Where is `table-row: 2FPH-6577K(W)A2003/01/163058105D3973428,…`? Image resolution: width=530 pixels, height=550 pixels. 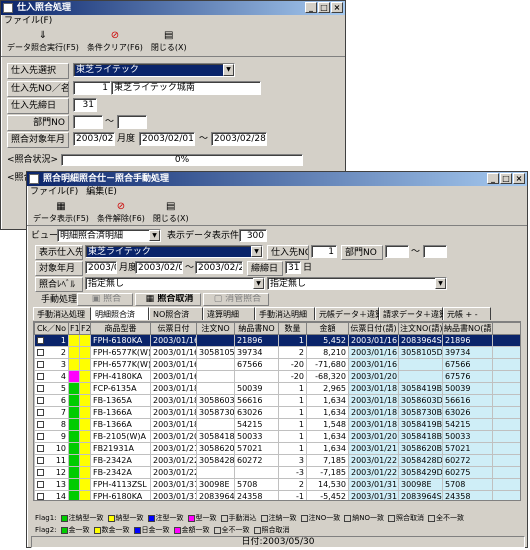 table-row: 2FPH-6577K(W)A2003/01/163058105D3973428,… is located at coordinates (277, 352).